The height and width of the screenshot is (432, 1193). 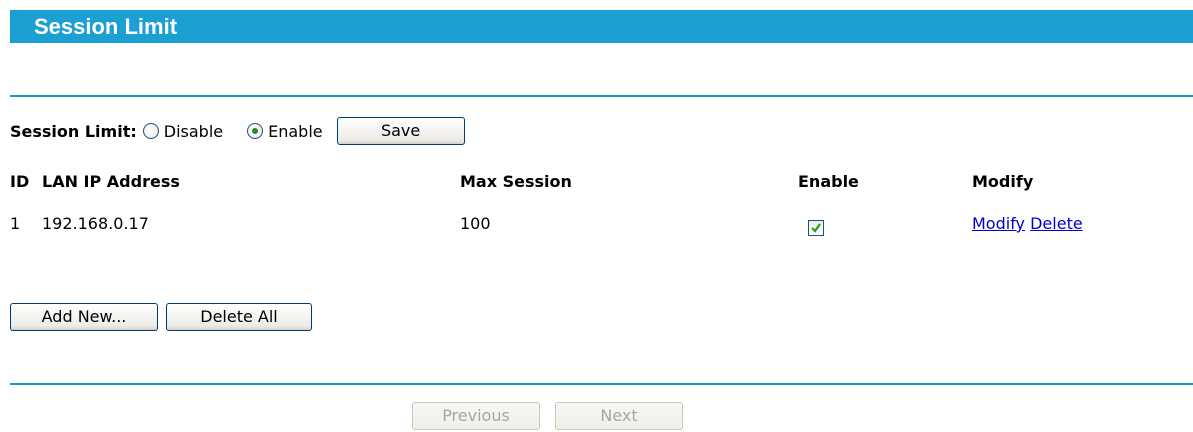 I want to click on divider-bottom, so click(x=601, y=384).